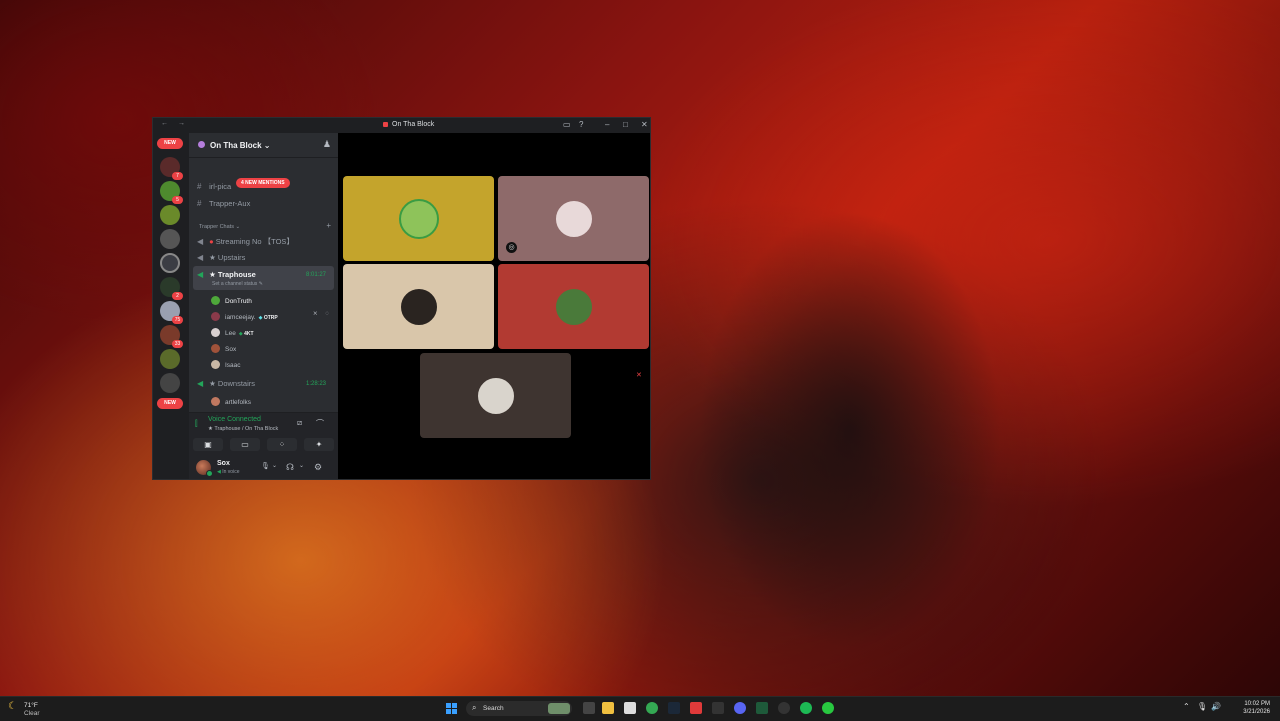  What do you see at coordinates (223, 463) in the screenshot?
I see `user-name: Sox` at bounding box center [223, 463].